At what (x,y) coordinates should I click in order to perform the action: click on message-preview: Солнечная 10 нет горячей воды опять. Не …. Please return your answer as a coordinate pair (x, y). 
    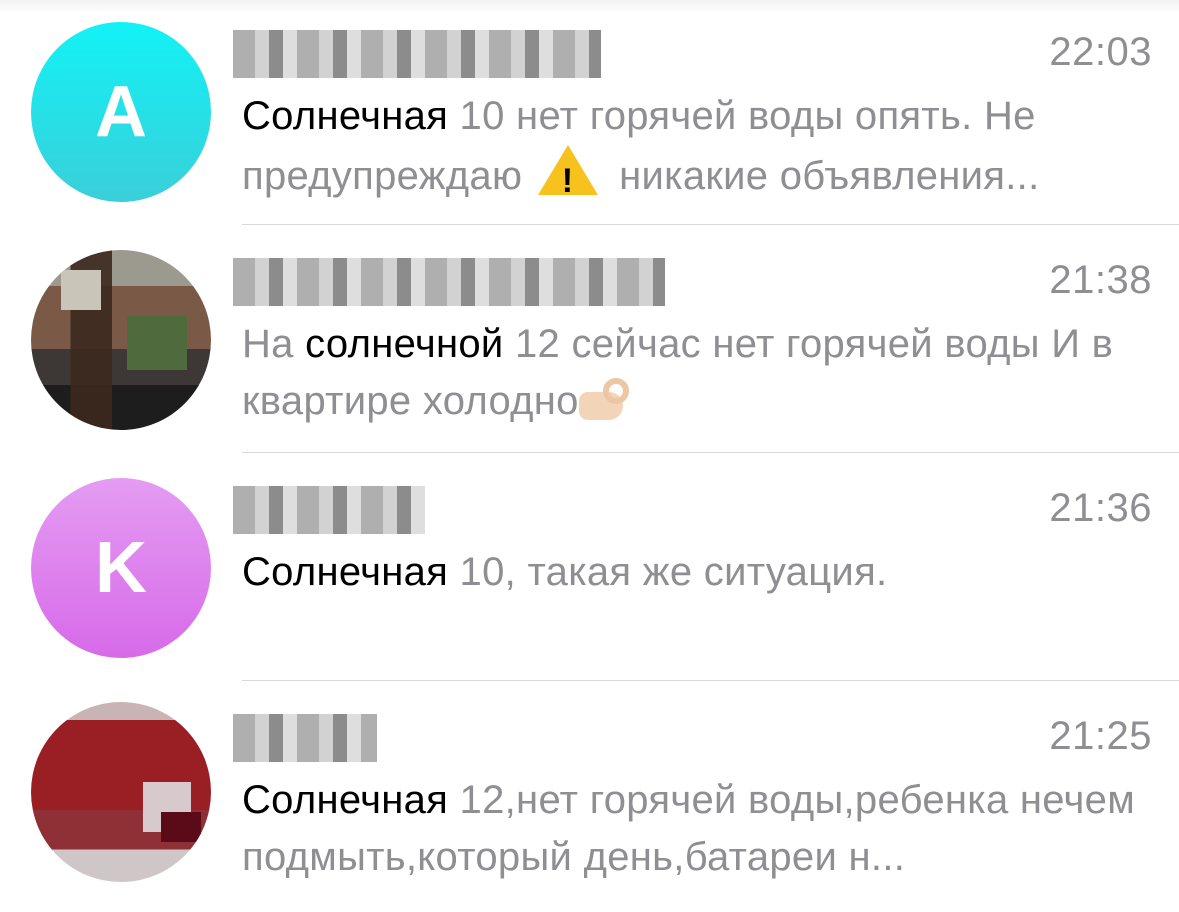
    Looking at the image, I should click on (702, 149).